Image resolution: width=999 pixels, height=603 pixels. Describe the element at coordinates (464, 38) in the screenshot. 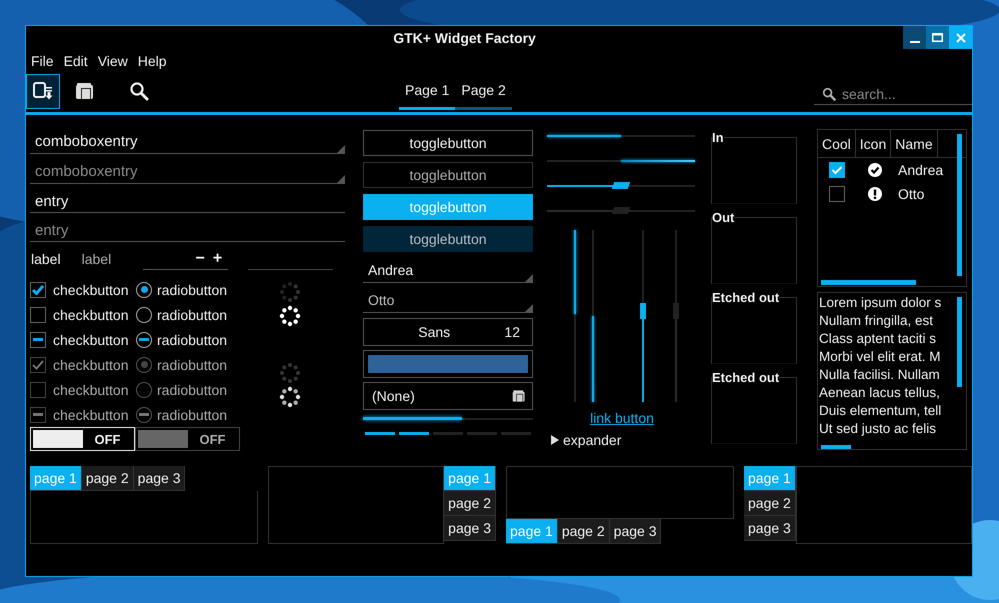

I see `window-title: GTK+ Widget Factory` at that location.